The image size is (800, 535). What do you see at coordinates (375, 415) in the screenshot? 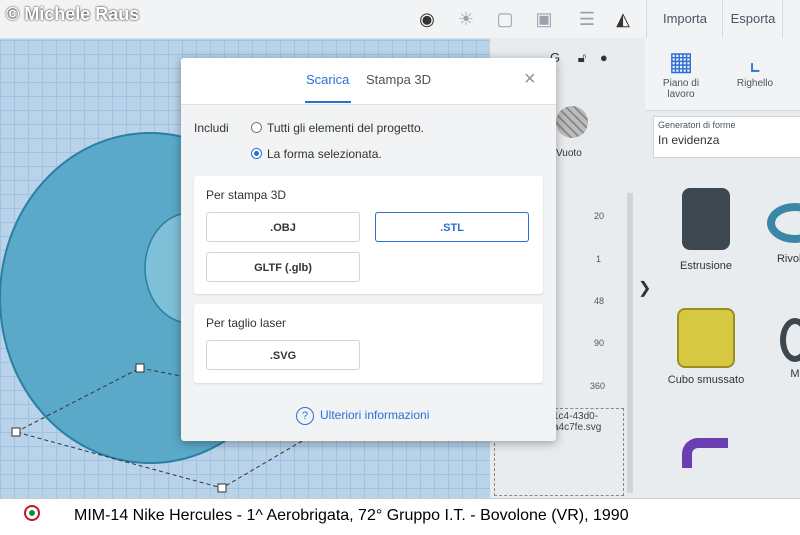
I see `more-info-label: Ulteriori informazioni` at bounding box center [375, 415].